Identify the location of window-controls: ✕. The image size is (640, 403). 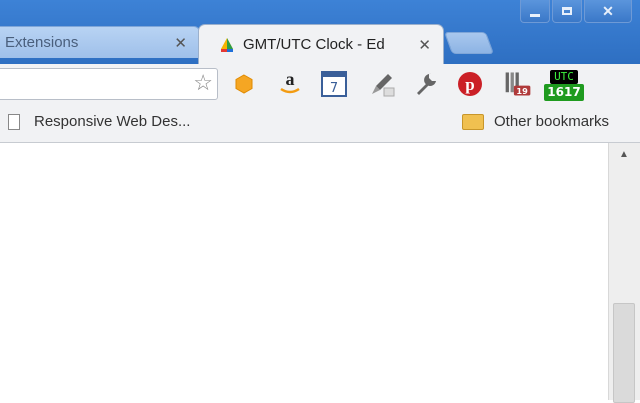
(576, 13).